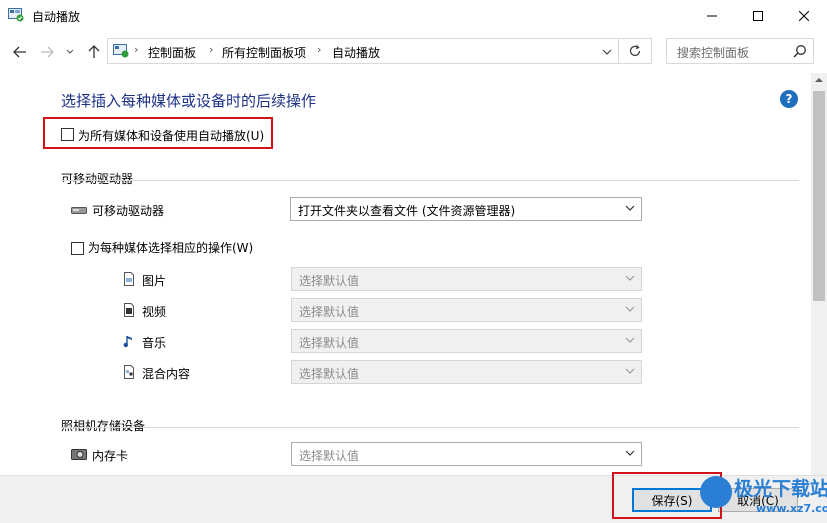  I want to click on up-arrow-icon, so click(94, 51).